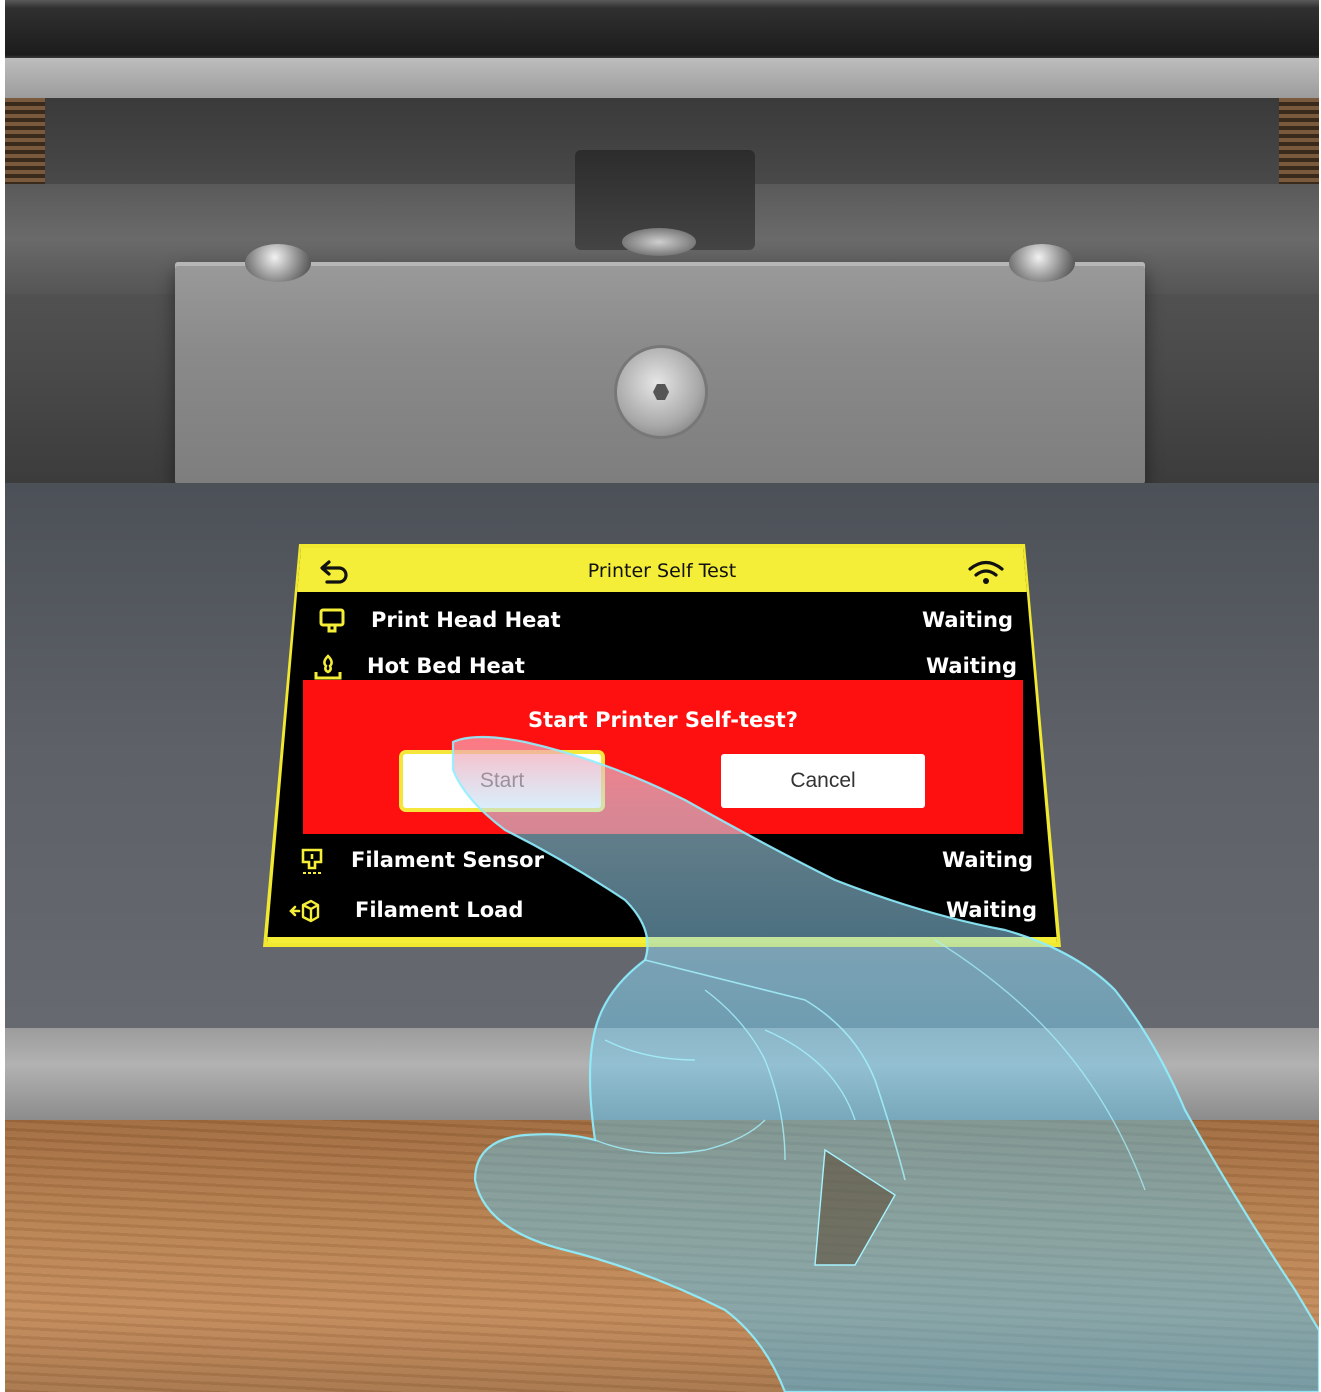 Image resolution: width=1321 pixels, height=1392 pixels. I want to click on printer-top-rail, so click(662, 29).